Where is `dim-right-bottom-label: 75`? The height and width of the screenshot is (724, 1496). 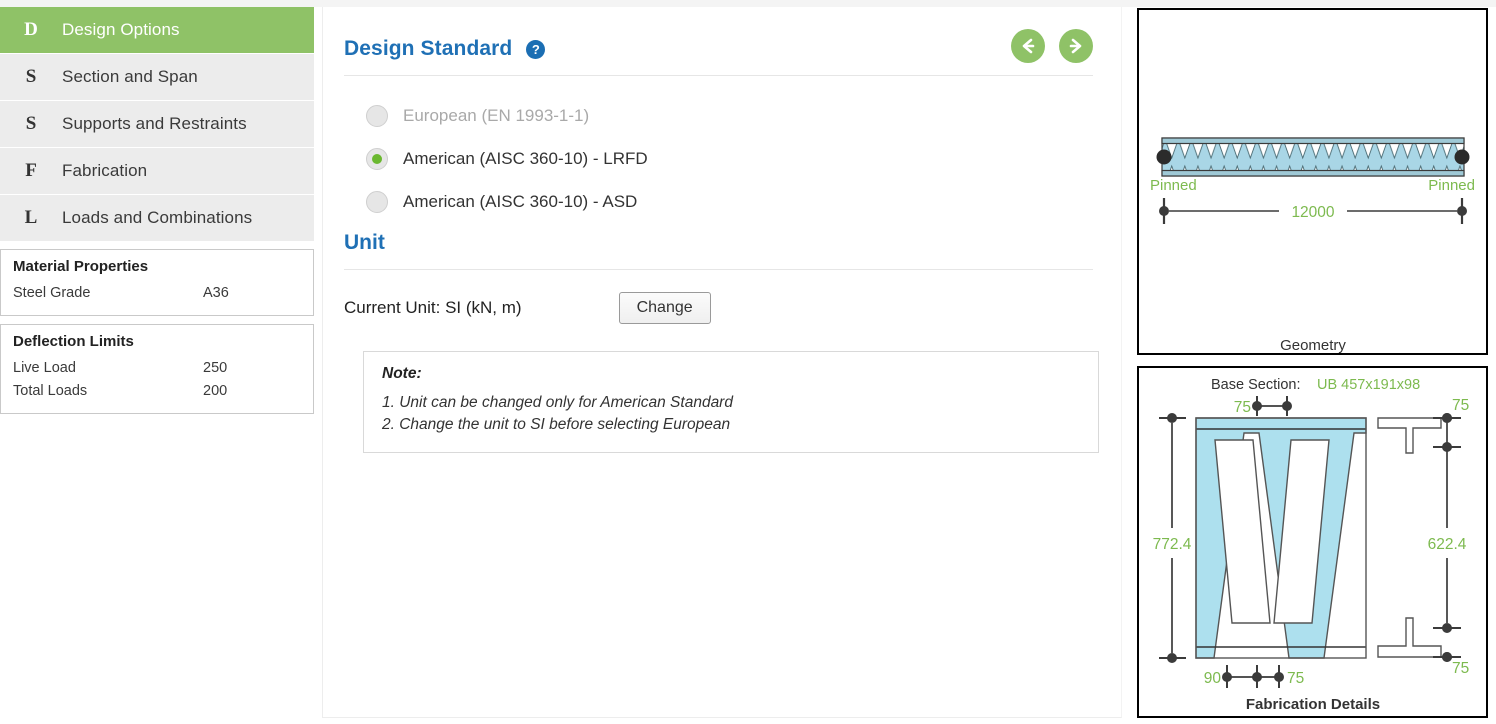 dim-right-bottom-label: 75 is located at coordinates (1460, 668).